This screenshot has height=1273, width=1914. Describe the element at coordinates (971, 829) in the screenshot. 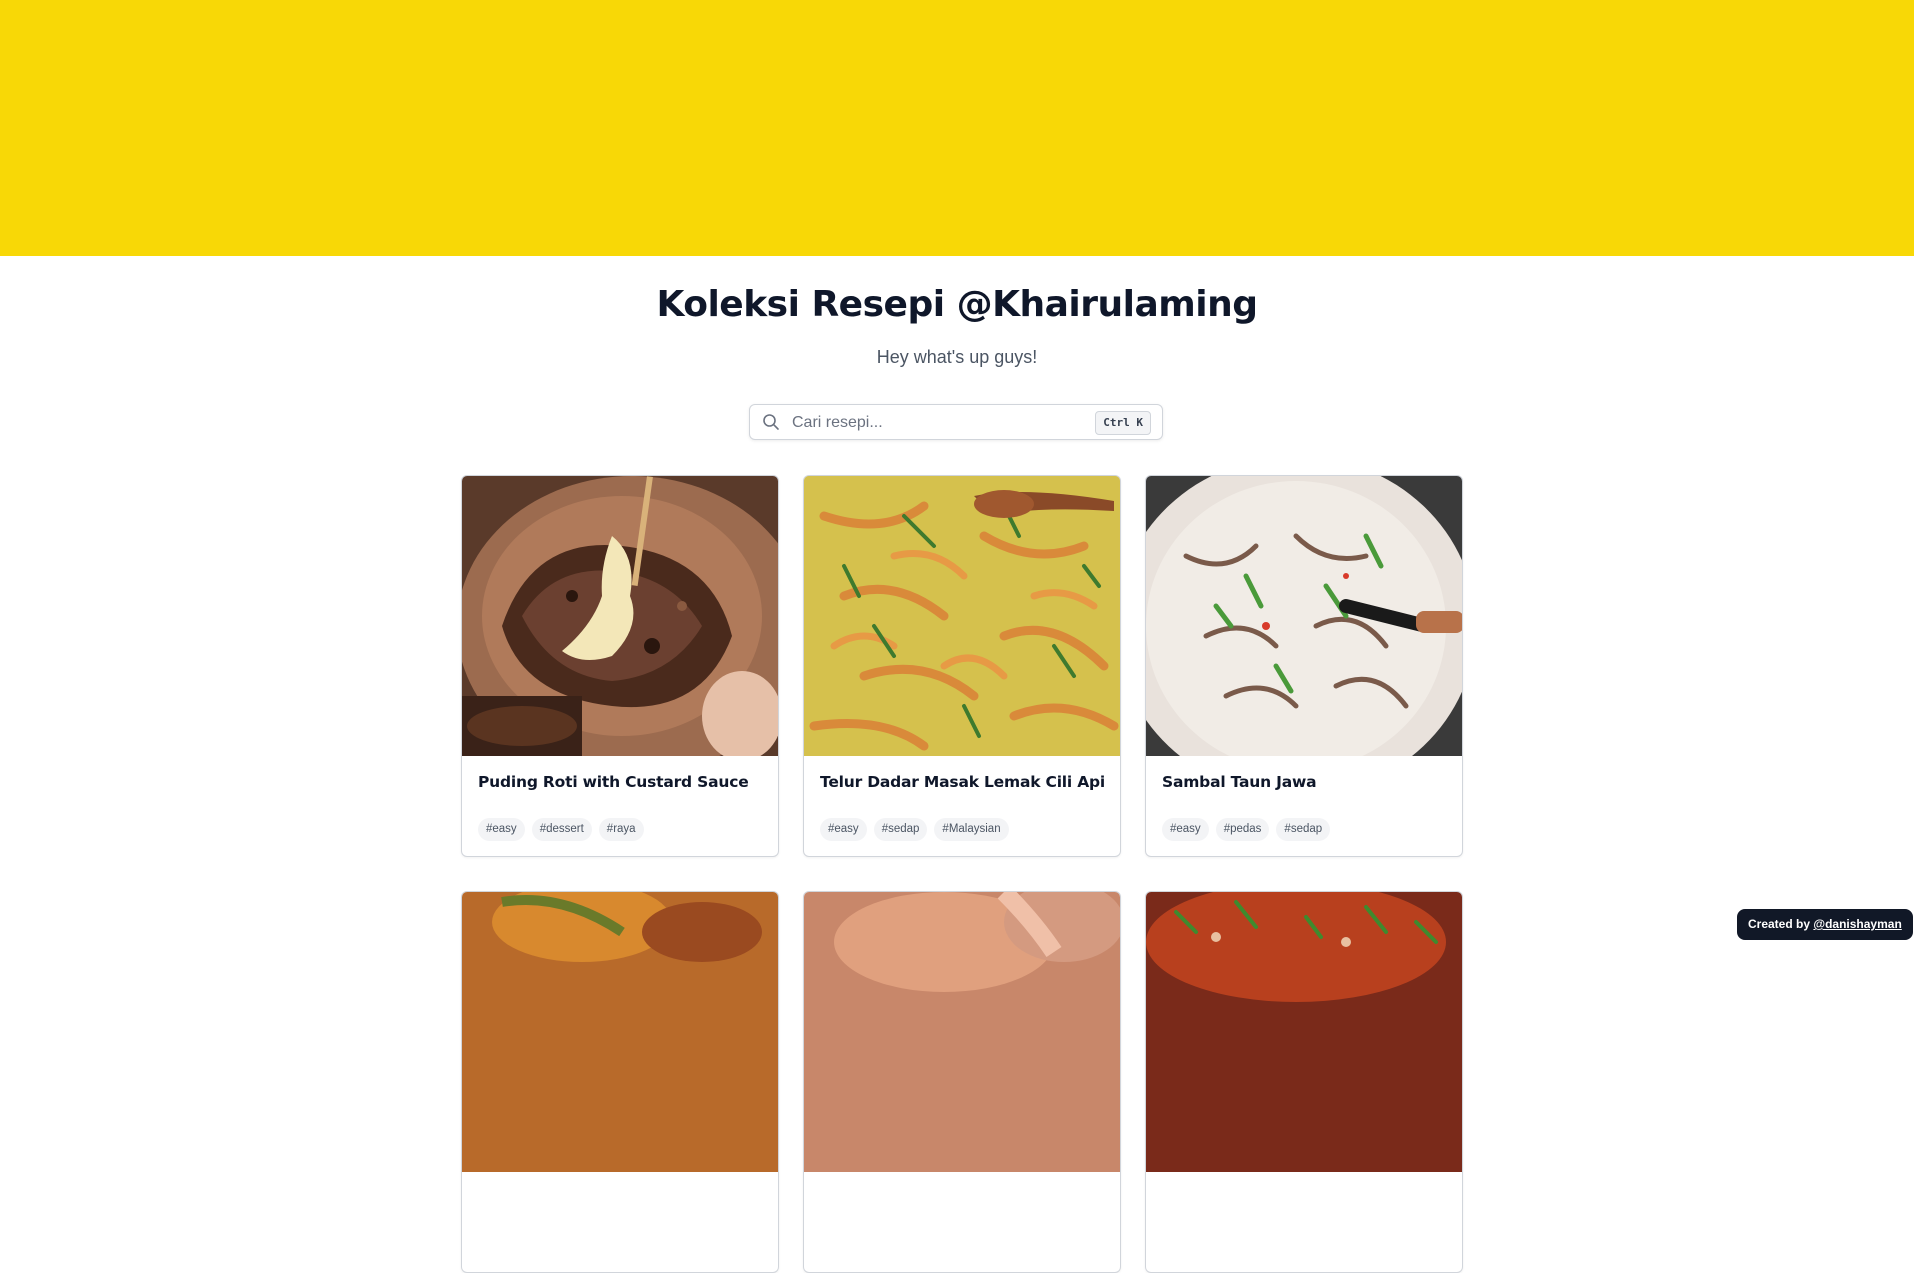

I see `tag: #Malaysian` at that location.